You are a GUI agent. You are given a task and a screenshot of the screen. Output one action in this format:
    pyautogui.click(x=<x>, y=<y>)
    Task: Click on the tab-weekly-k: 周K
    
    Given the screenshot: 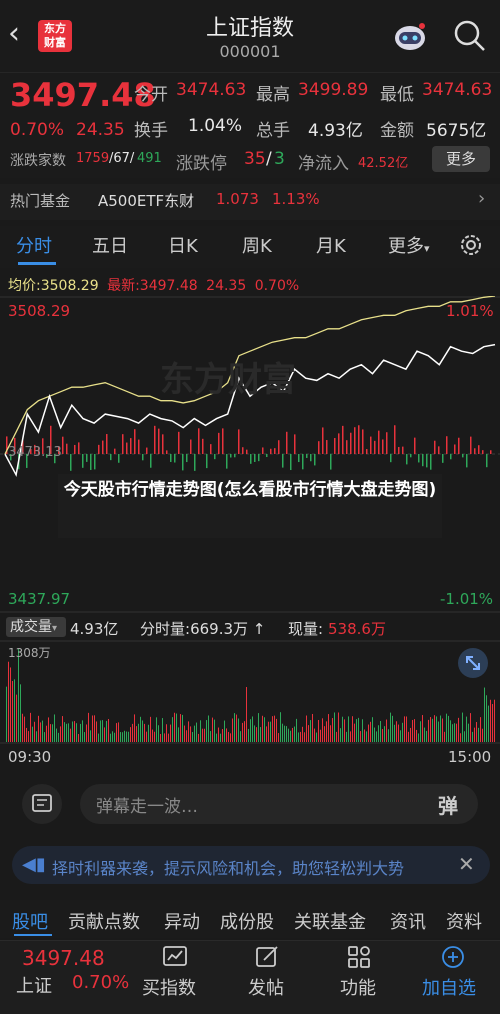 What is the action you would take?
    pyautogui.click(x=257, y=245)
    